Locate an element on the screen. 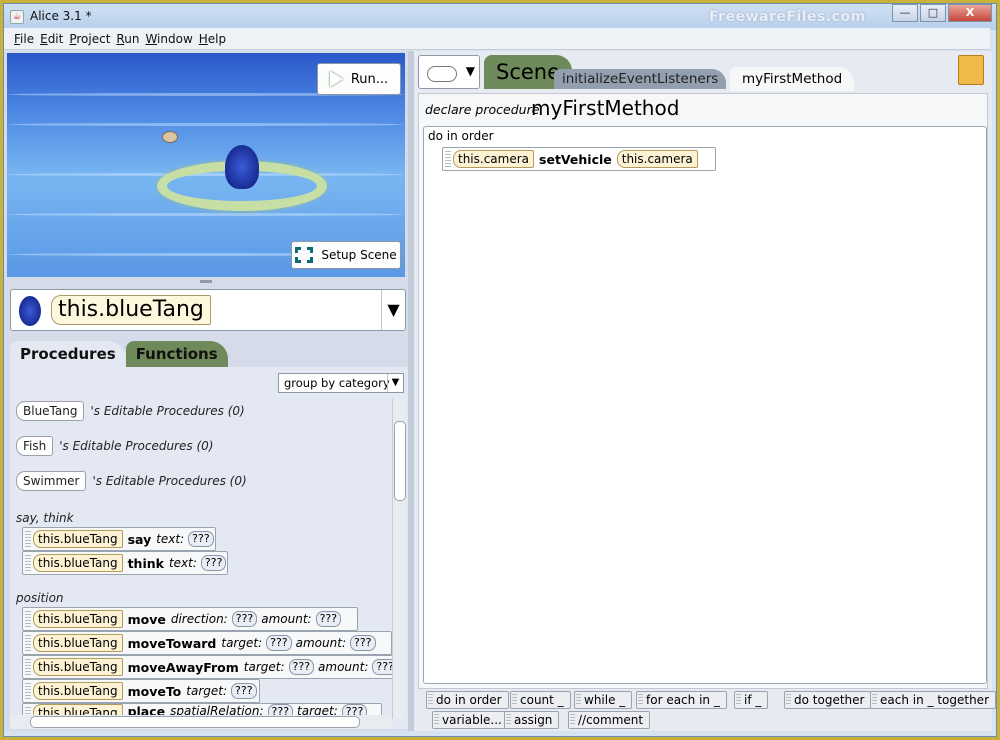 The width and height of the screenshot is (1000, 740). category-label: say, think is located at coordinates (45, 518).